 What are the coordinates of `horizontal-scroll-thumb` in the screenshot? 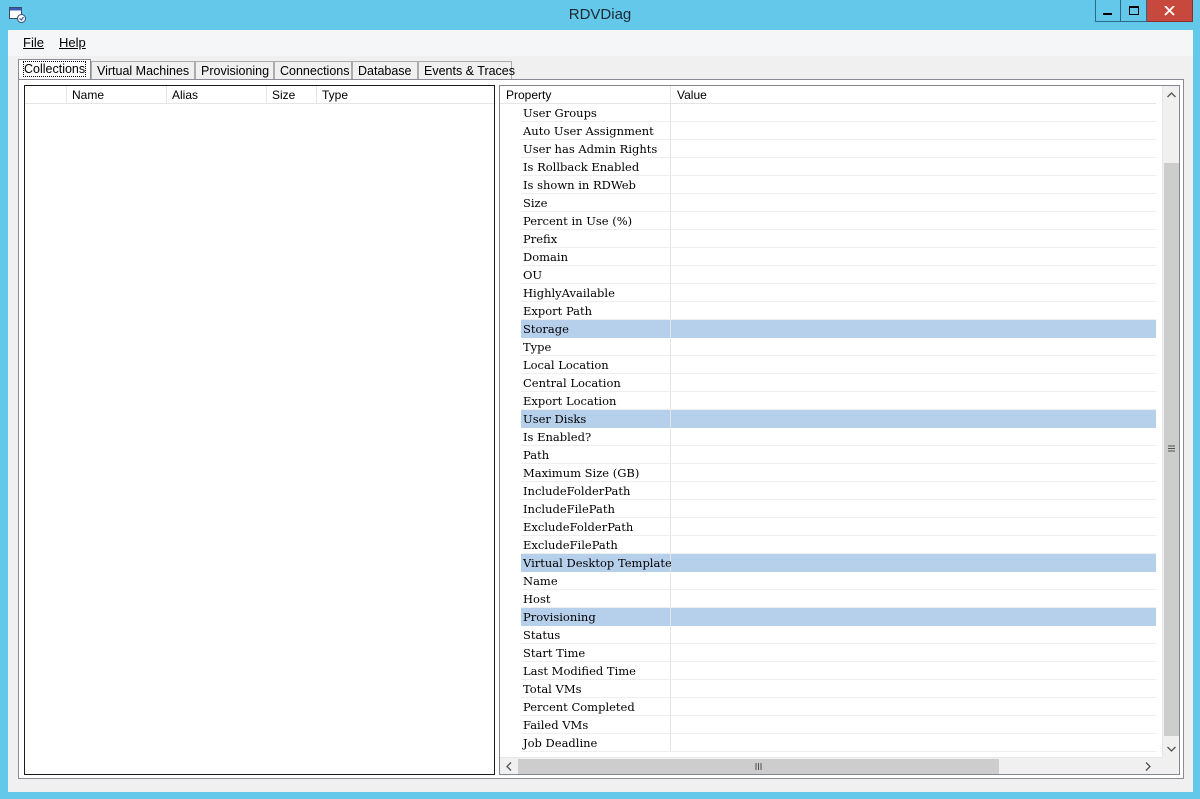 It's located at (758, 766).